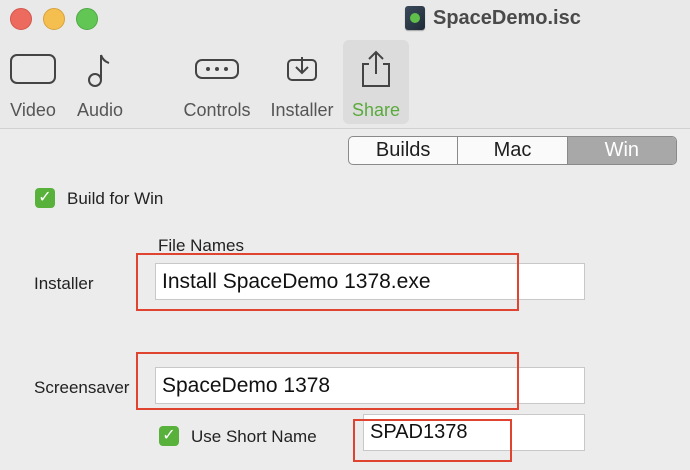 Image resolution: width=690 pixels, height=470 pixels. Describe the element at coordinates (100, 69) in the screenshot. I see `music-note-icon` at that location.